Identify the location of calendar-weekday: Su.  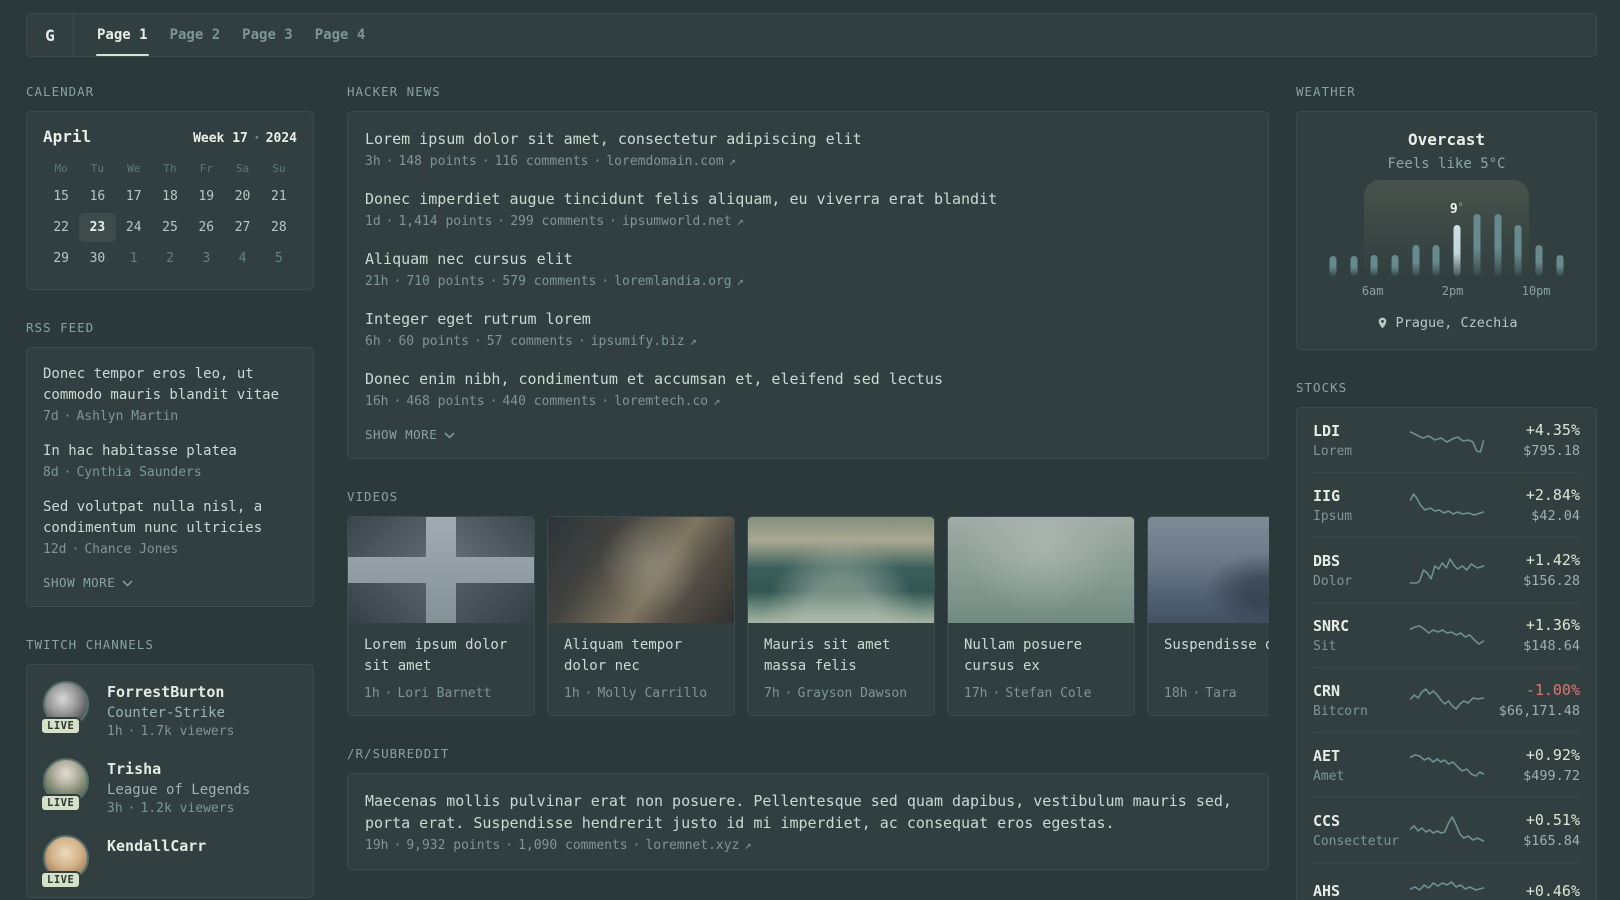
(279, 168).